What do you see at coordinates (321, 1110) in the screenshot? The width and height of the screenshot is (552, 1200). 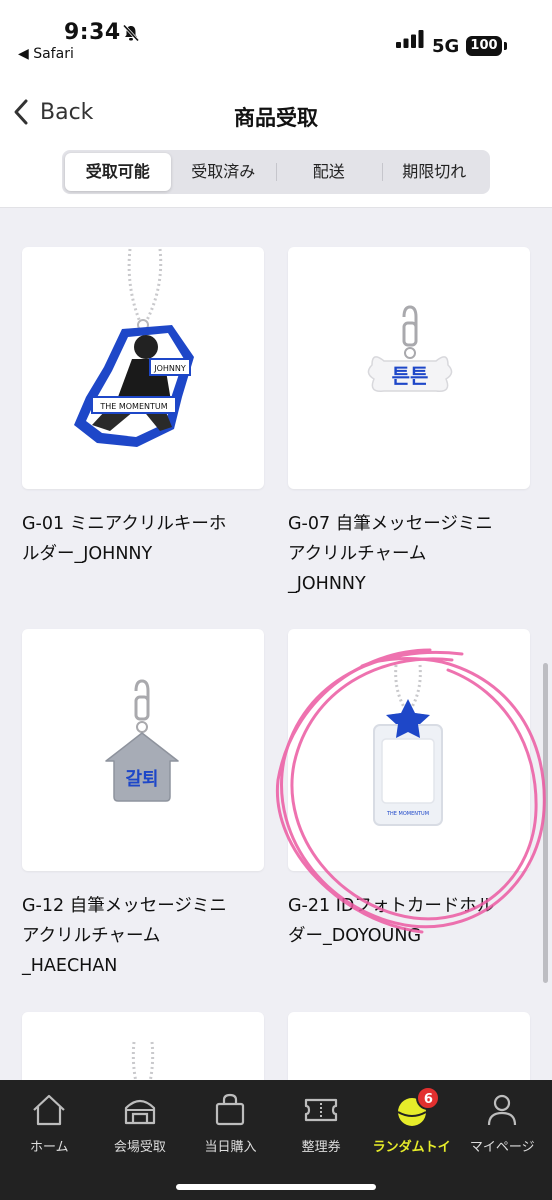 I see `ticket-icon` at bounding box center [321, 1110].